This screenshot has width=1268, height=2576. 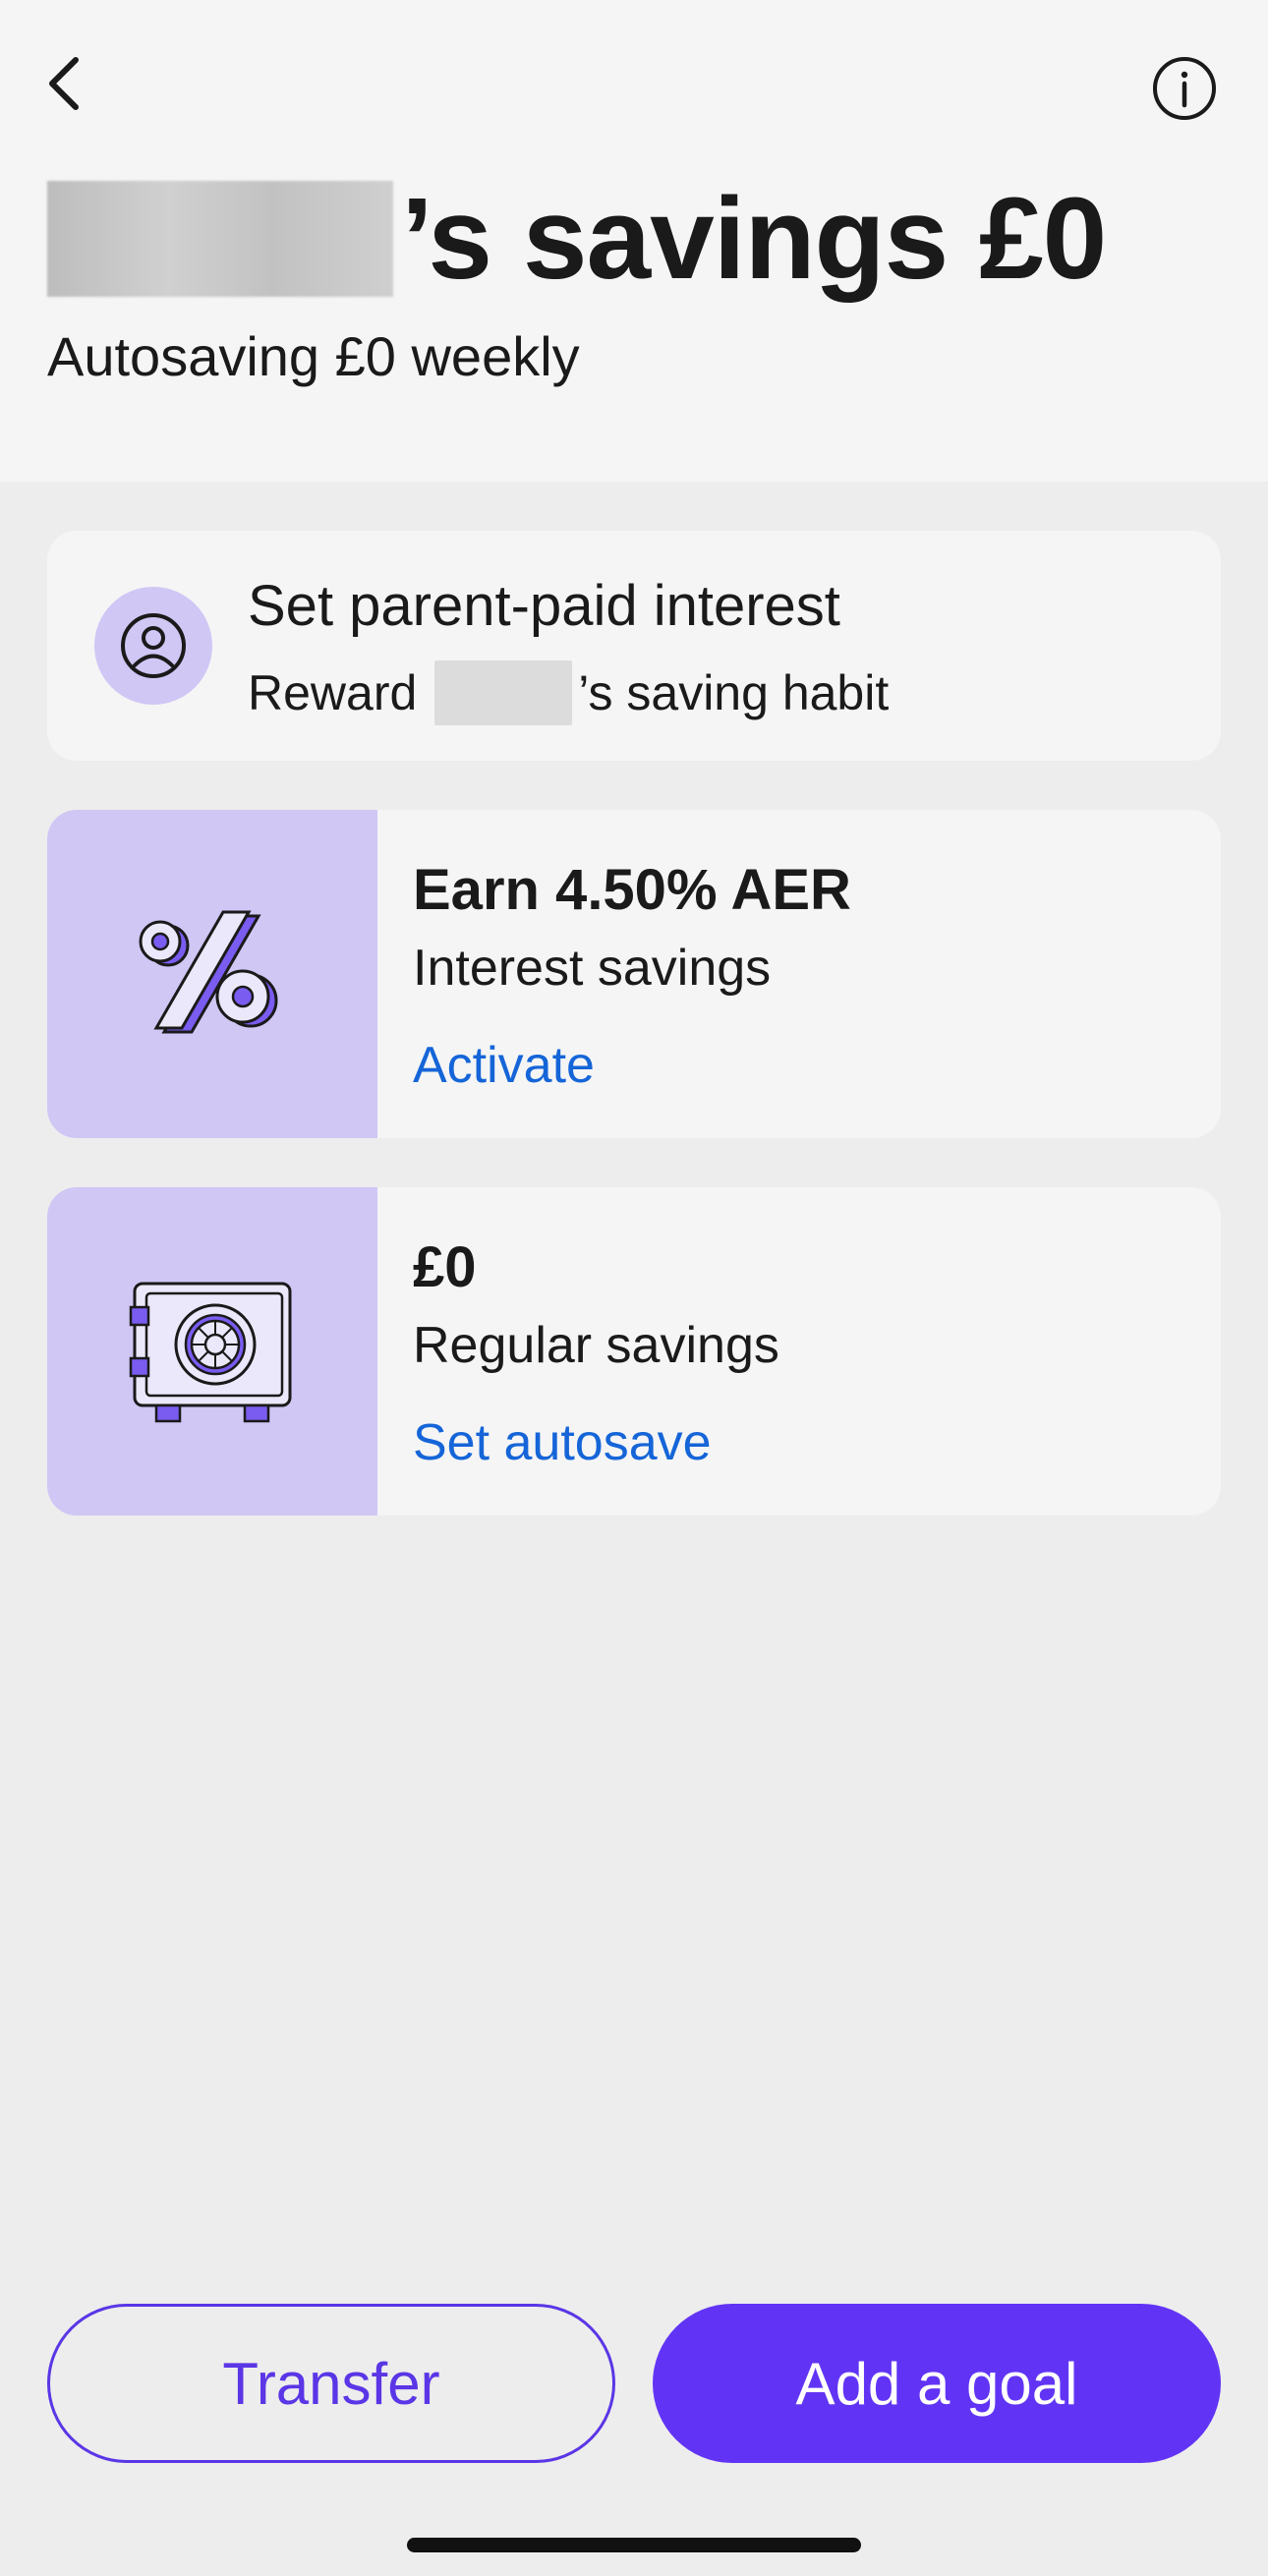 I want to click on page-title: ’s savings £0, so click(x=577, y=239).